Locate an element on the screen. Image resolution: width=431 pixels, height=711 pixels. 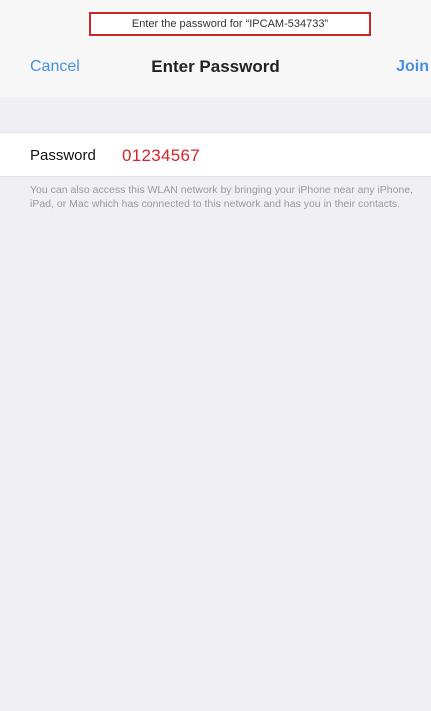
password-label: Password is located at coordinates (63, 155).